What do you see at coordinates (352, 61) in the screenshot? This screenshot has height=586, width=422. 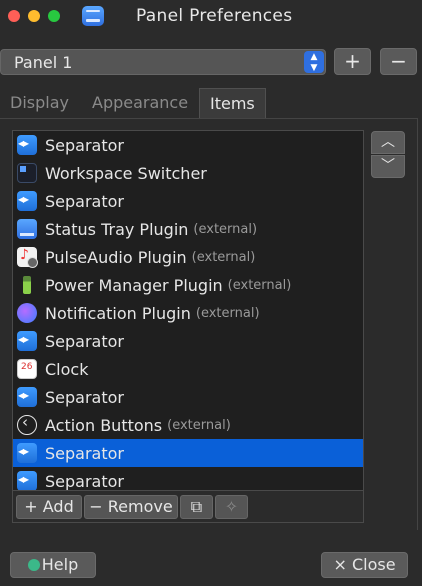 I see `add-panel-button: +` at bounding box center [352, 61].